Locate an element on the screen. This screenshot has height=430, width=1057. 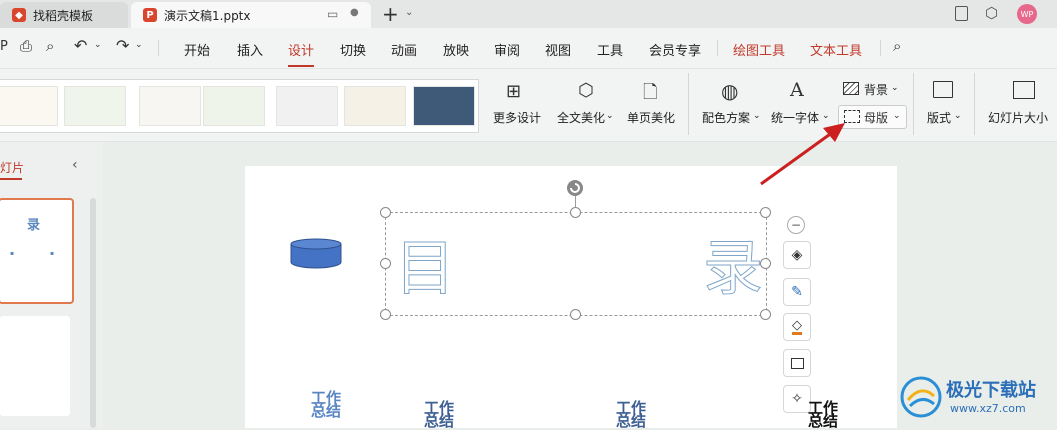
search-icon: ⌕ is located at coordinates (897, 46).